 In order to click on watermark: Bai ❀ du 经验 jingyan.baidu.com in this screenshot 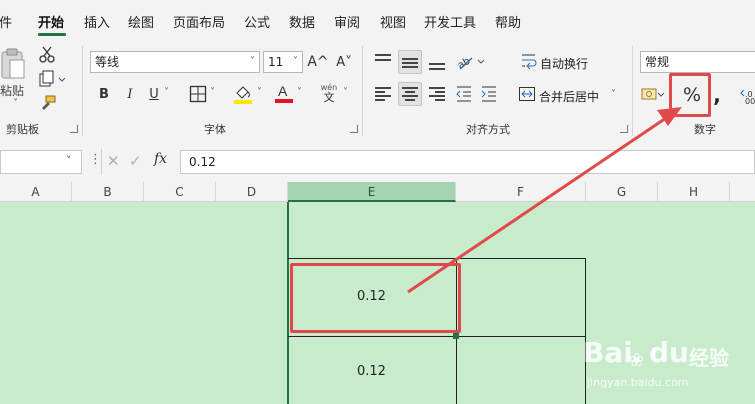, I will do `click(669, 370)`.